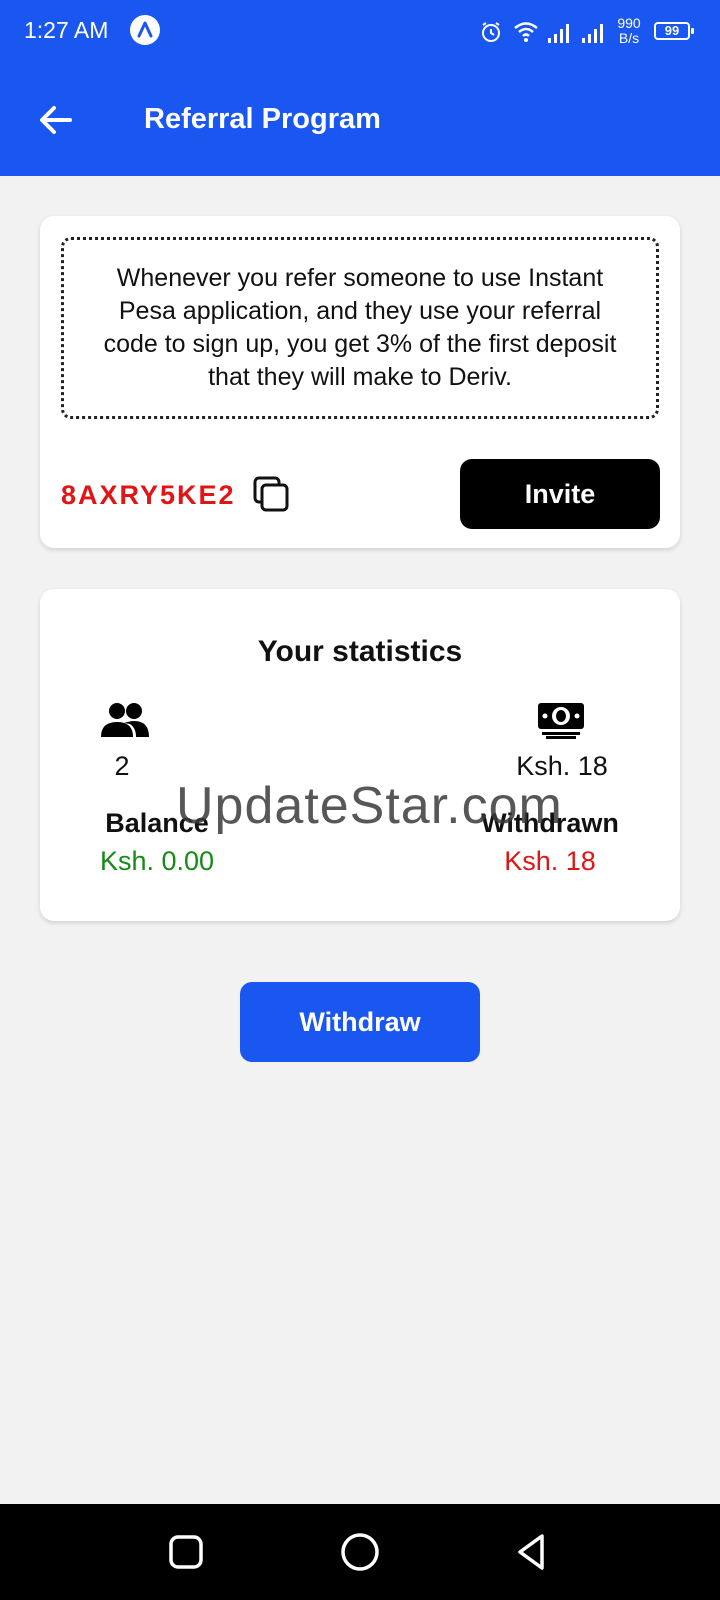 This screenshot has height=1600, width=720. What do you see at coordinates (369, 806) in the screenshot?
I see `watermark: UpdateStar.com` at bounding box center [369, 806].